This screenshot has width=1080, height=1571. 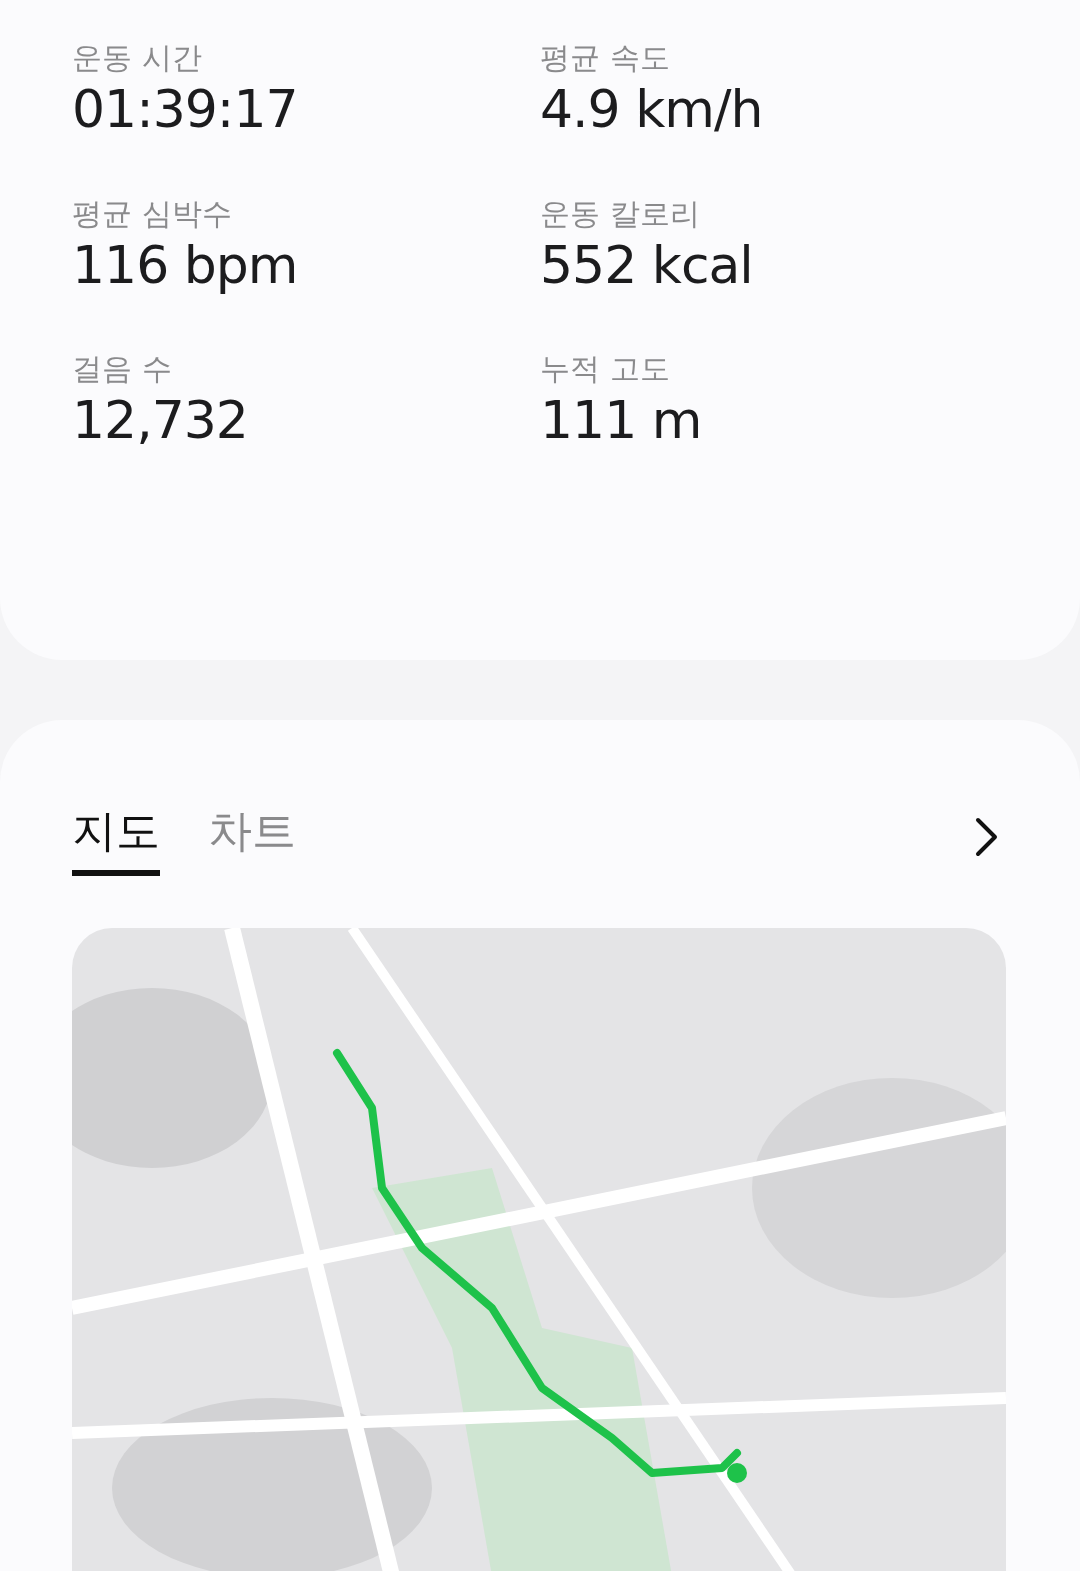 I want to click on stat-value: 111 m, so click(x=621, y=421).